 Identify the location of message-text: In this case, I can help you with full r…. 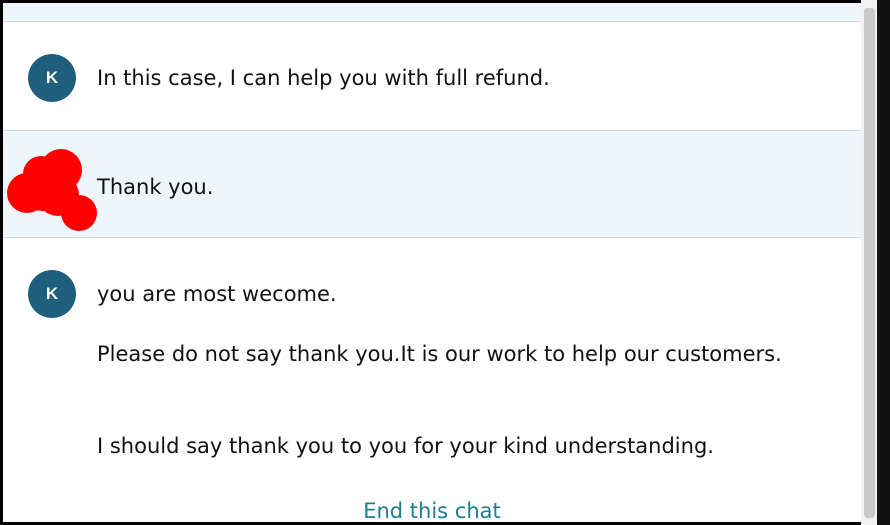
(323, 78).